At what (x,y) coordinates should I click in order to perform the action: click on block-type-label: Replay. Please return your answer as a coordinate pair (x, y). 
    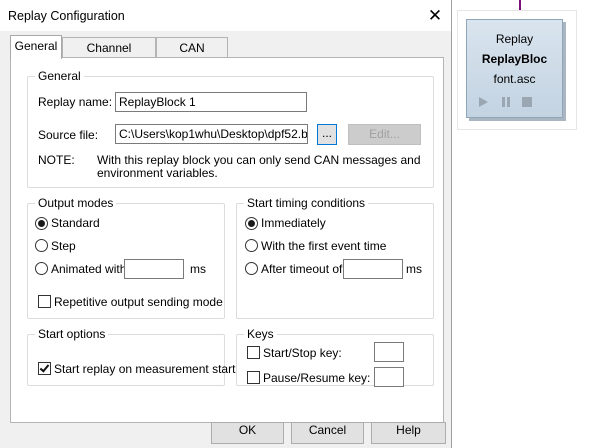
    Looking at the image, I should click on (514, 39).